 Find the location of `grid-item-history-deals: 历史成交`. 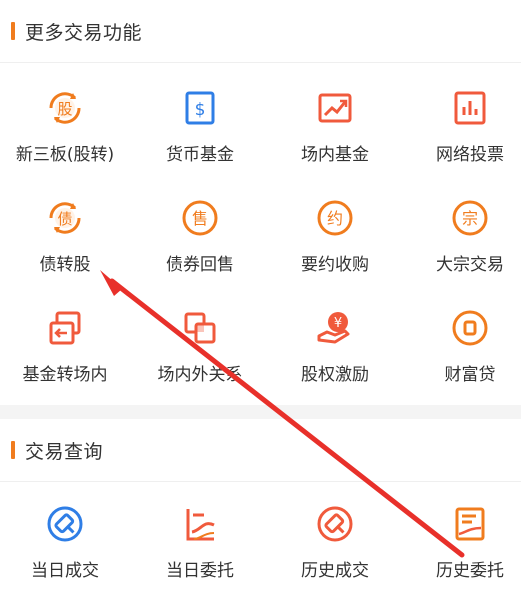

grid-item-history-deals: 历史成交 is located at coordinates (335, 541).